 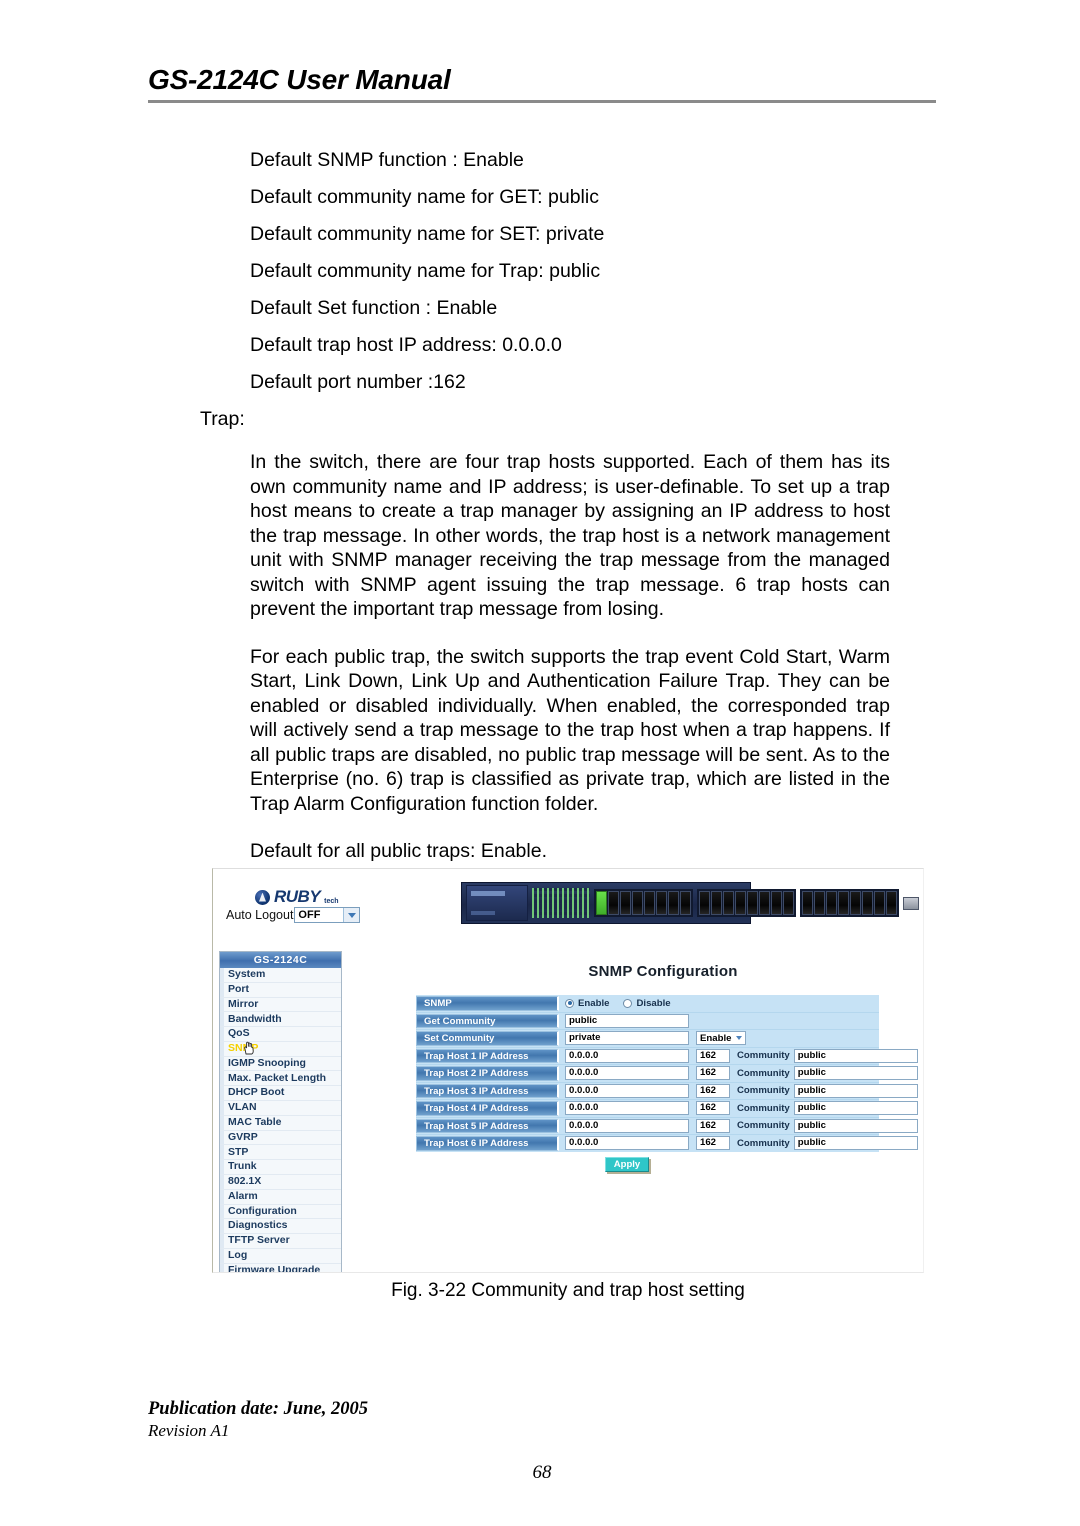 What do you see at coordinates (280, 1034) in the screenshot?
I see `sidebar-item-qos: QoS` at bounding box center [280, 1034].